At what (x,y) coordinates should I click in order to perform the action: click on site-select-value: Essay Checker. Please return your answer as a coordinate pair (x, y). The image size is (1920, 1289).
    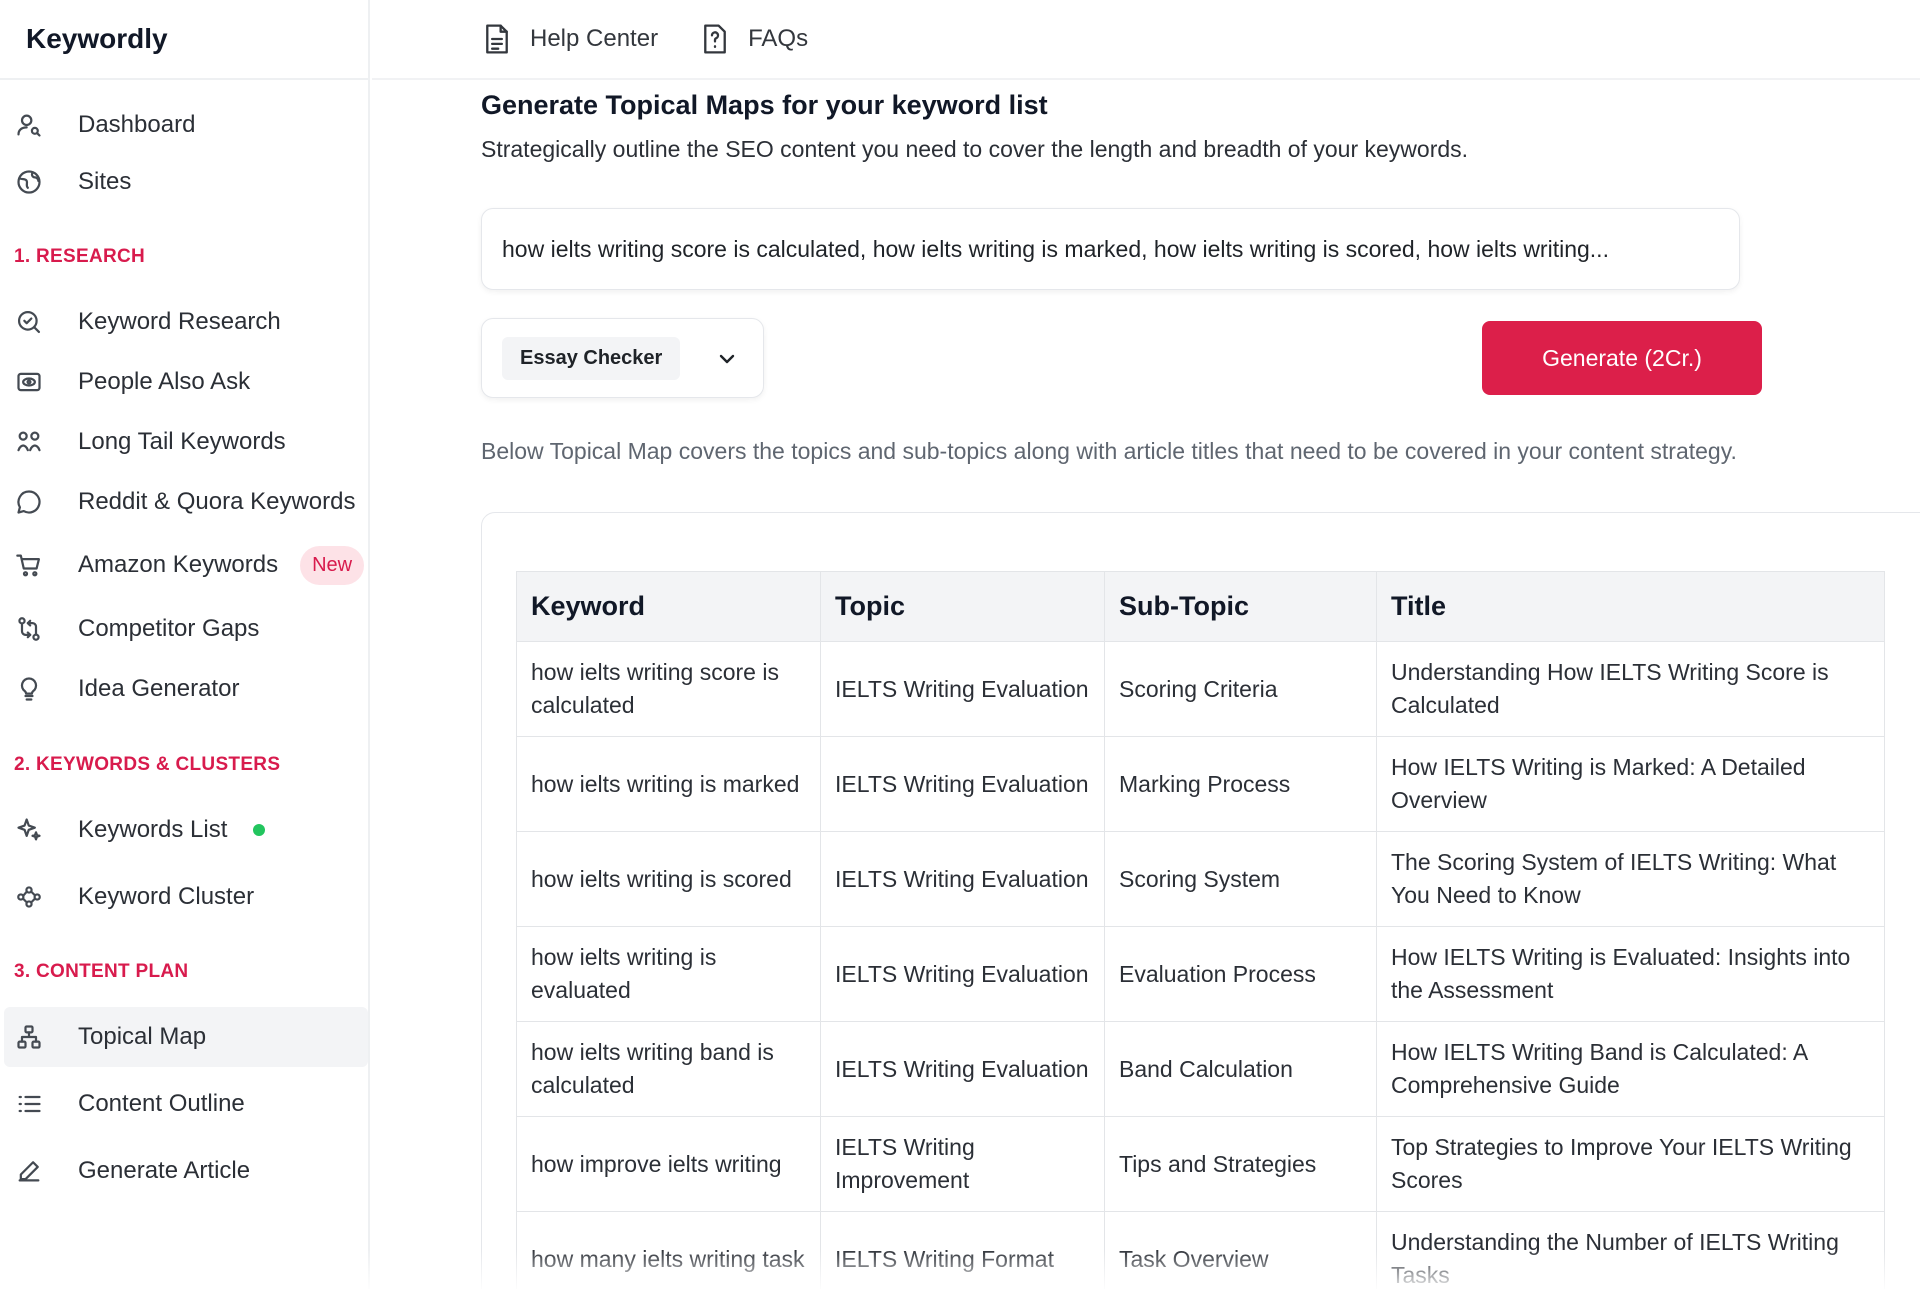
    Looking at the image, I should click on (591, 358).